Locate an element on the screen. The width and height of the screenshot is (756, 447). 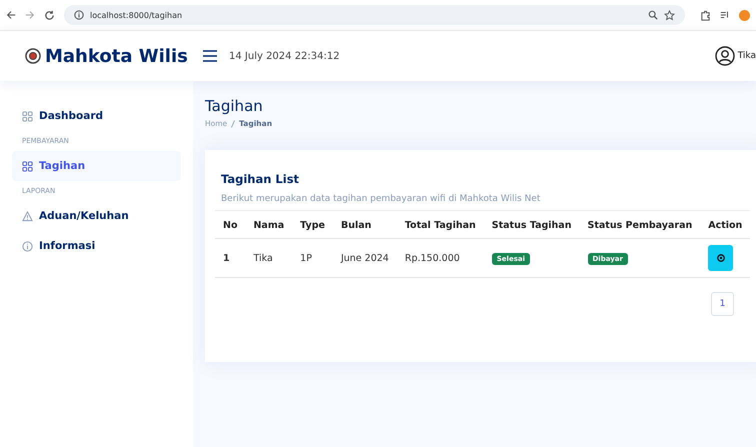
card-title: Tagihan List is located at coordinates (260, 179).